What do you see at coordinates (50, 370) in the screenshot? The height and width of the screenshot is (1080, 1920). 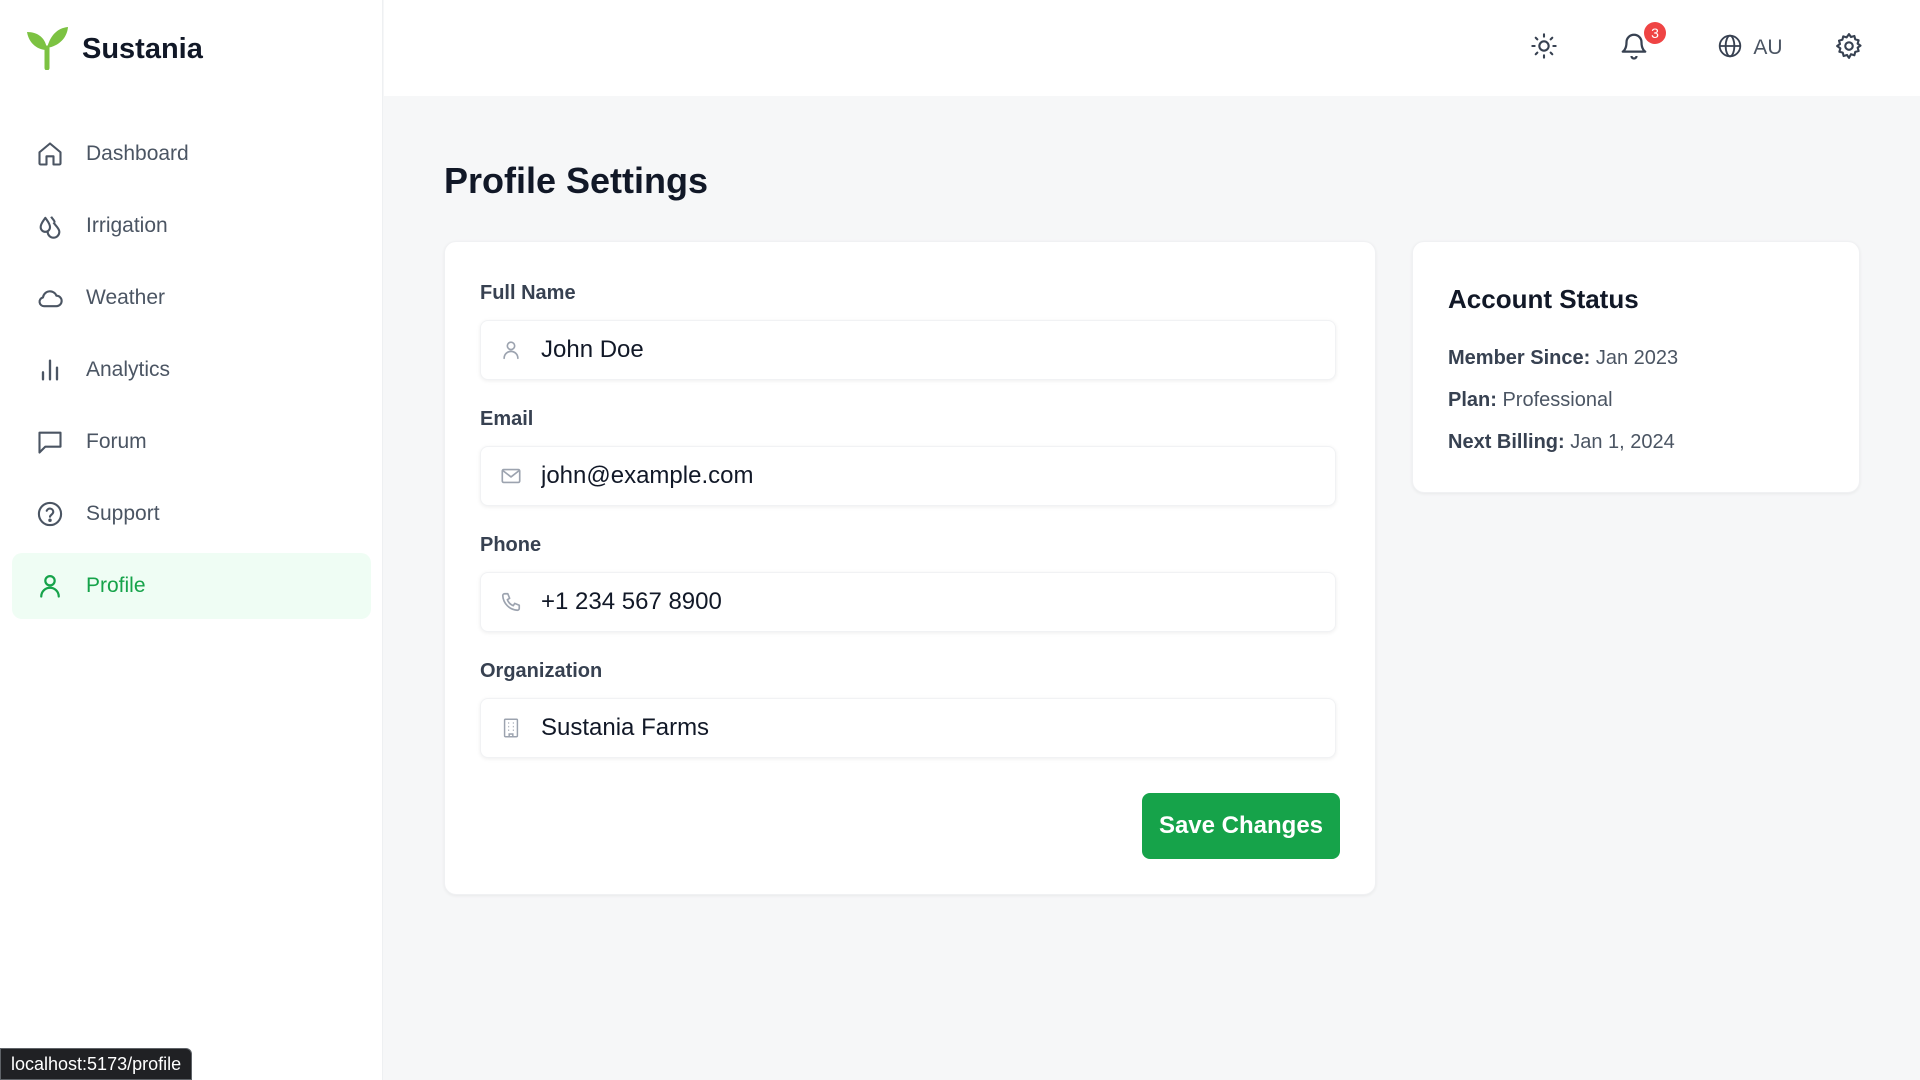 I see `bar-chart-icon` at bounding box center [50, 370].